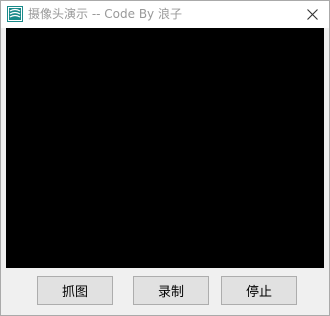 The width and height of the screenshot is (330, 316). Describe the element at coordinates (105, 14) in the screenshot. I see `window-title: 摄像头演示 -- Code By 浪子` at that location.